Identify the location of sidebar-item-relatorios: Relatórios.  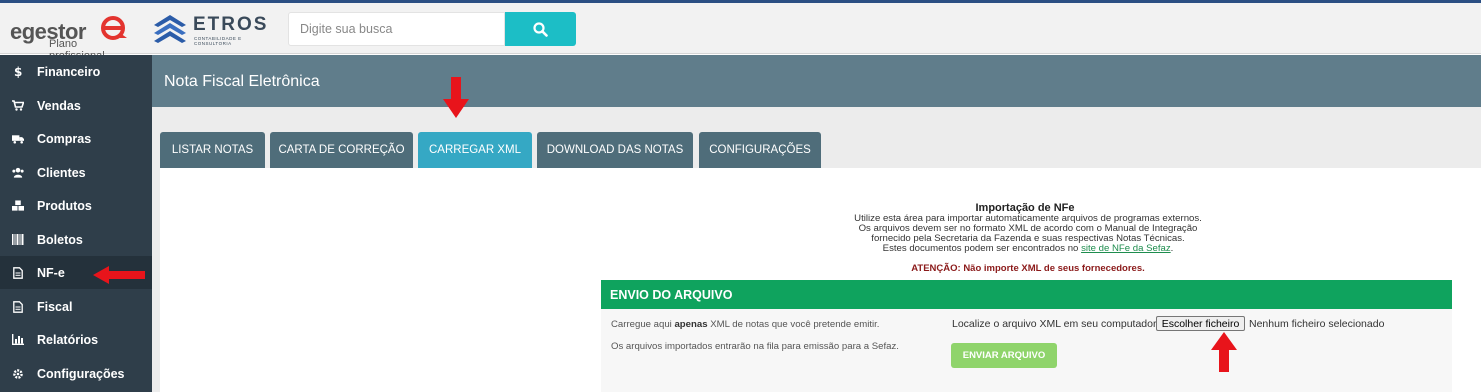
(76, 339).